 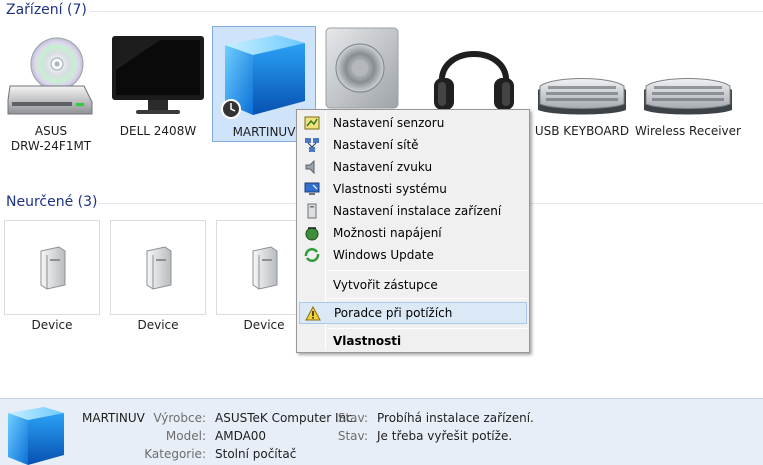 I want to click on device-label: Wireless Receiver, so click(x=688, y=131).